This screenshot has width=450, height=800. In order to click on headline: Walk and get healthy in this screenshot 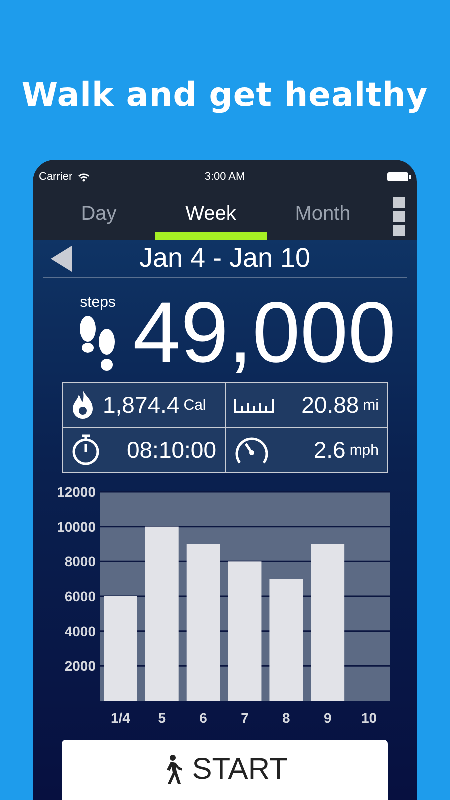, I will do `click(225, 95)`.